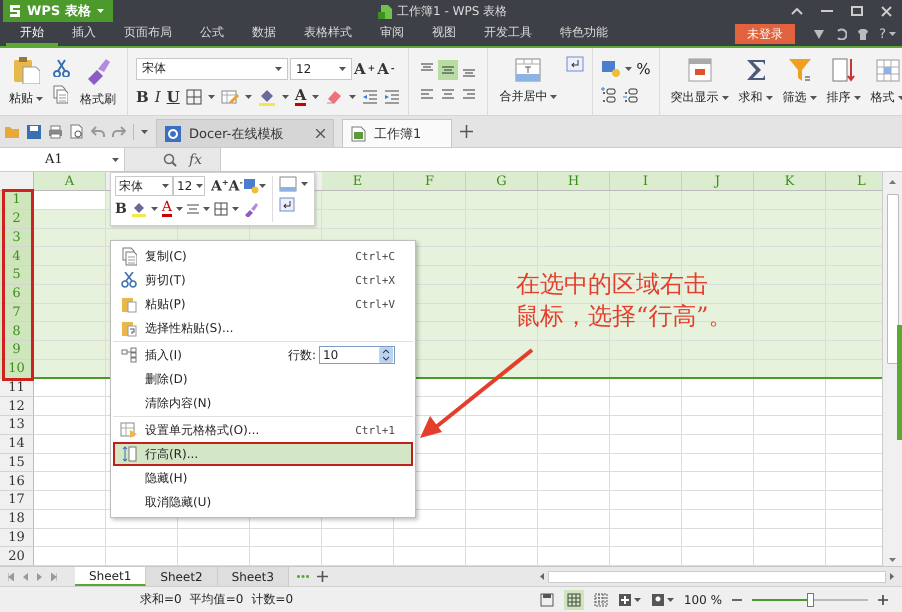  I want to click on menu-tab: 插入, so click(84, 34).